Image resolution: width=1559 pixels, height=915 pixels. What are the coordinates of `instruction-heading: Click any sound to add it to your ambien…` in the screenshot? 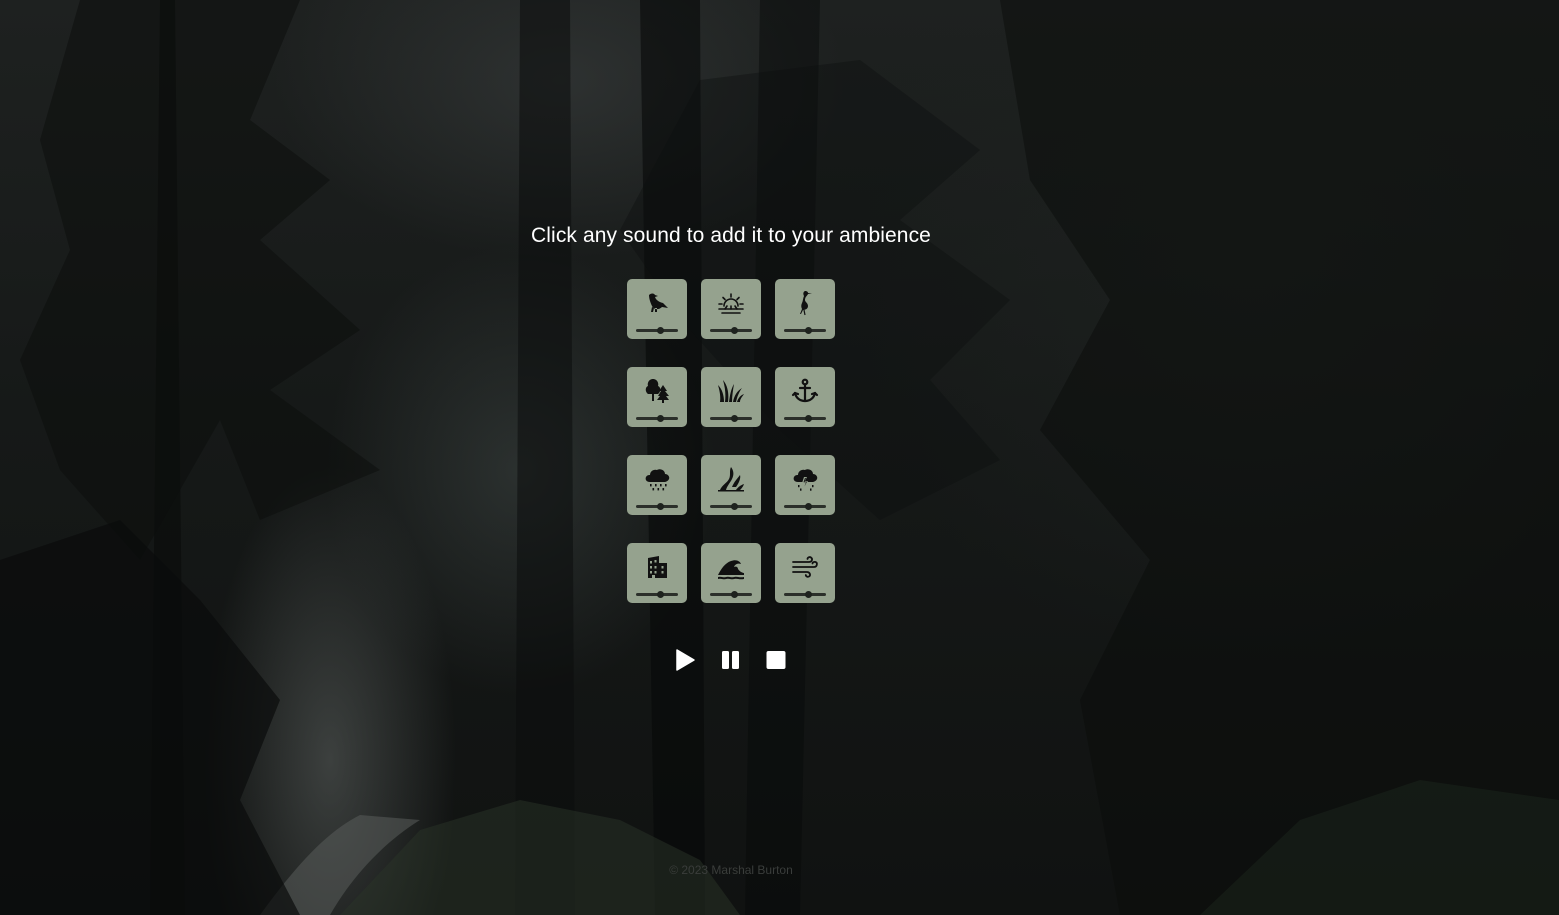 It's located at (731, 235).